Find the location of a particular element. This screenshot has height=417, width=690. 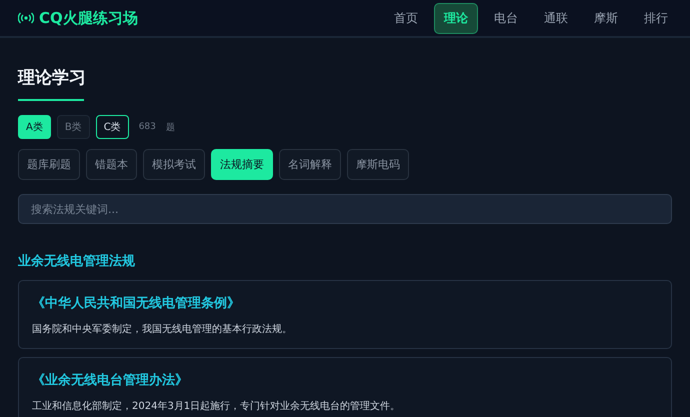

class-button: A类 is located at coordinates (34, 127).